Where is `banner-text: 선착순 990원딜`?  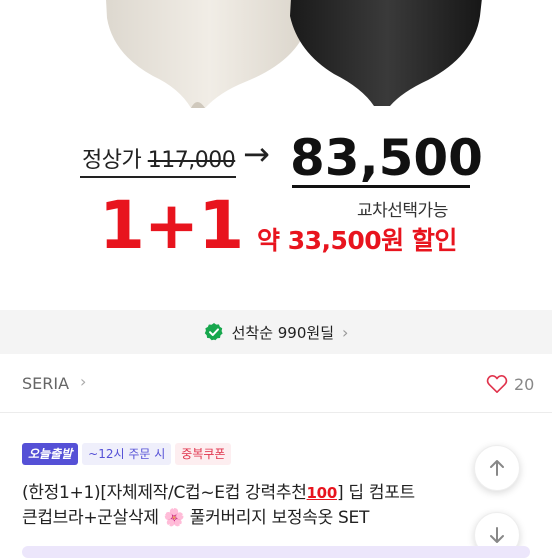 banner-text: 선착순 990원딜 is located at coordinates (282, 332).